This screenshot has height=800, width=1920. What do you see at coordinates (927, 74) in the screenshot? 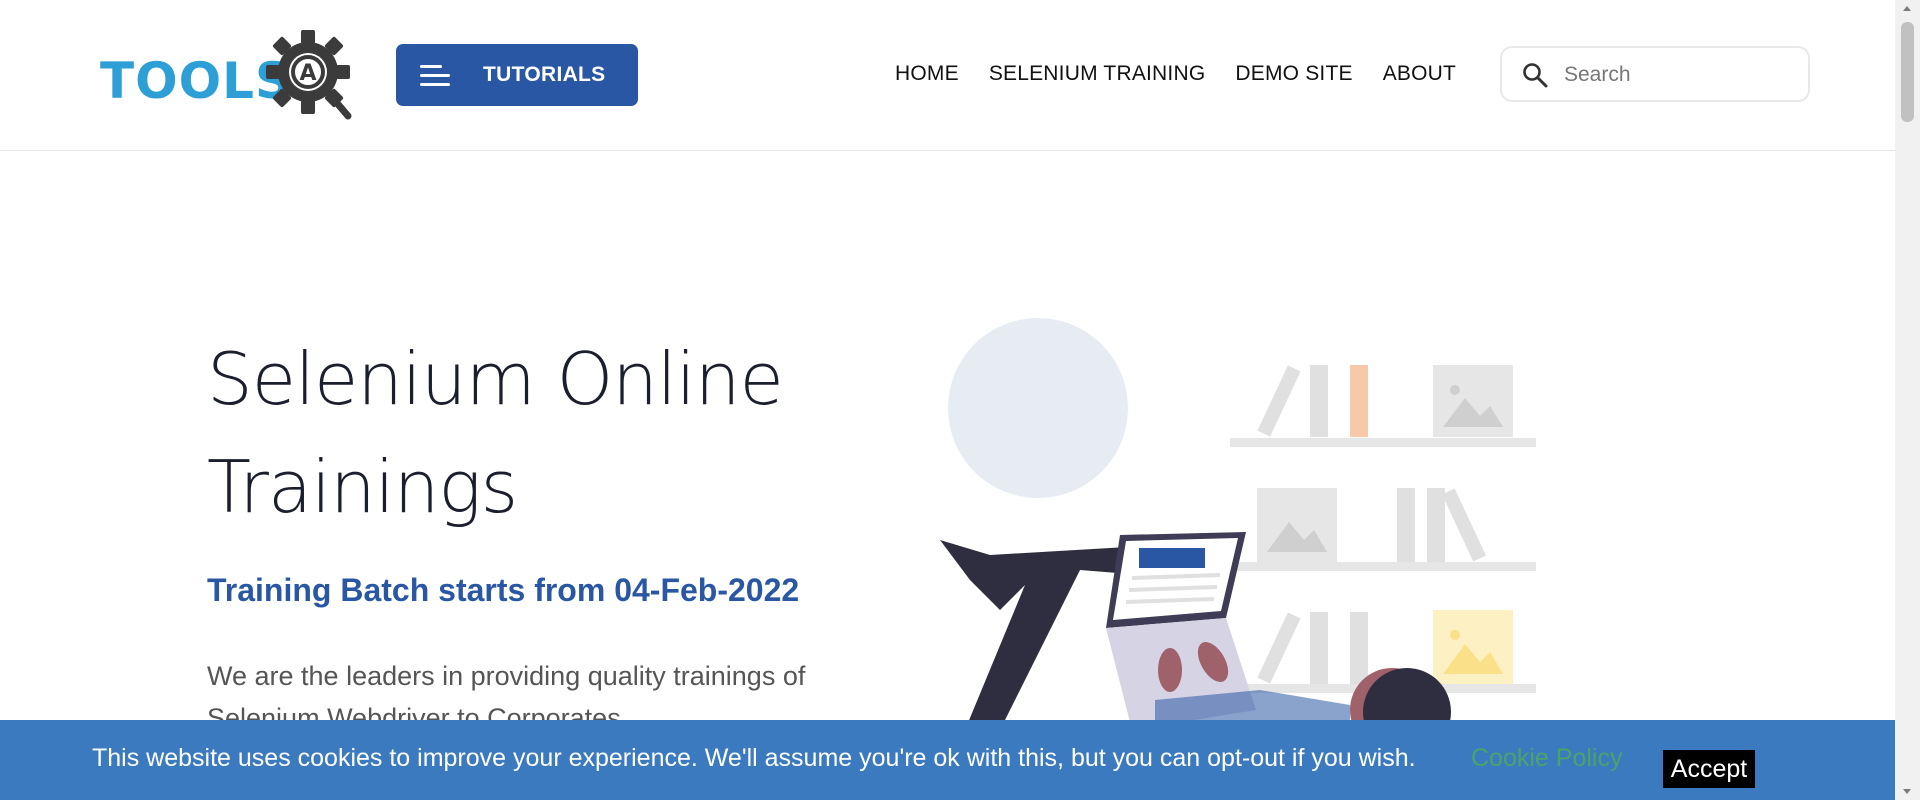
I see `nav-home: HOME` at bounding box center [927, 74].